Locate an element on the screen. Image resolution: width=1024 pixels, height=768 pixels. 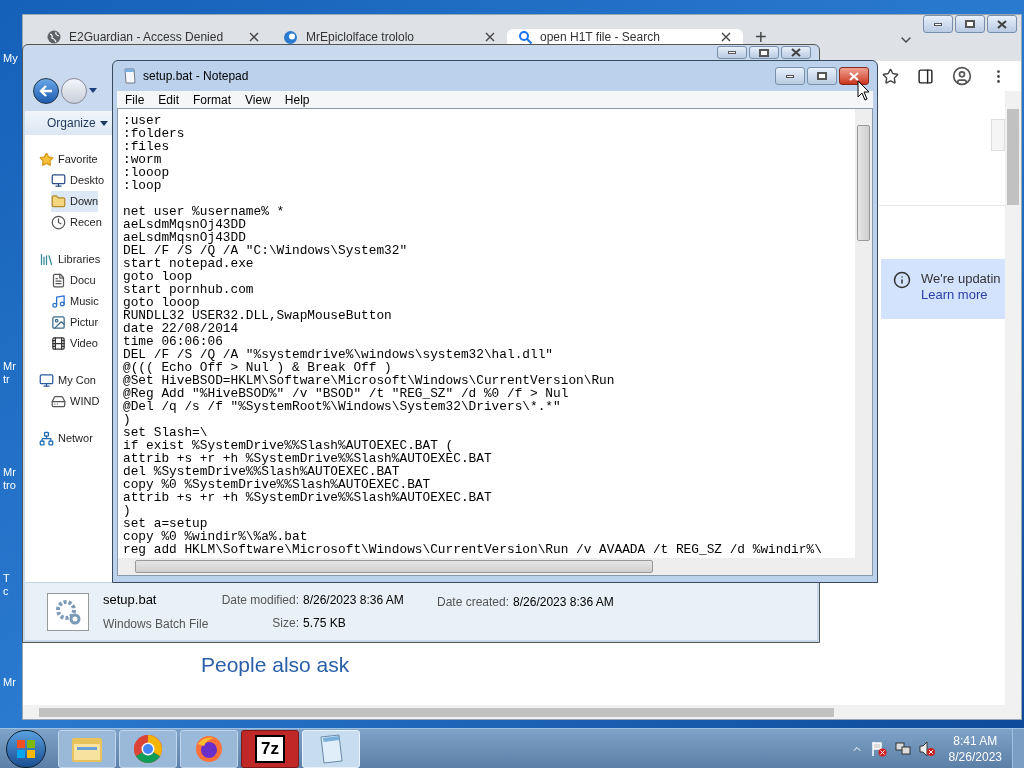
tab-title: E2Guardian - Access Denied is located at coordinates (147, 37).